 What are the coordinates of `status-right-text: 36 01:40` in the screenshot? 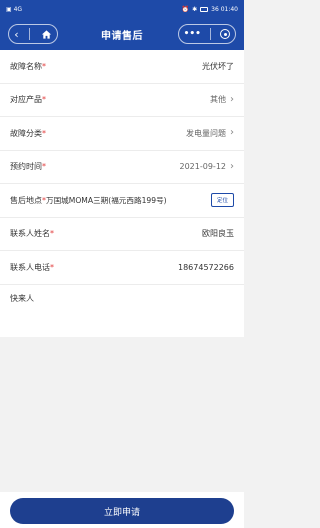 It's located at (224, 9).